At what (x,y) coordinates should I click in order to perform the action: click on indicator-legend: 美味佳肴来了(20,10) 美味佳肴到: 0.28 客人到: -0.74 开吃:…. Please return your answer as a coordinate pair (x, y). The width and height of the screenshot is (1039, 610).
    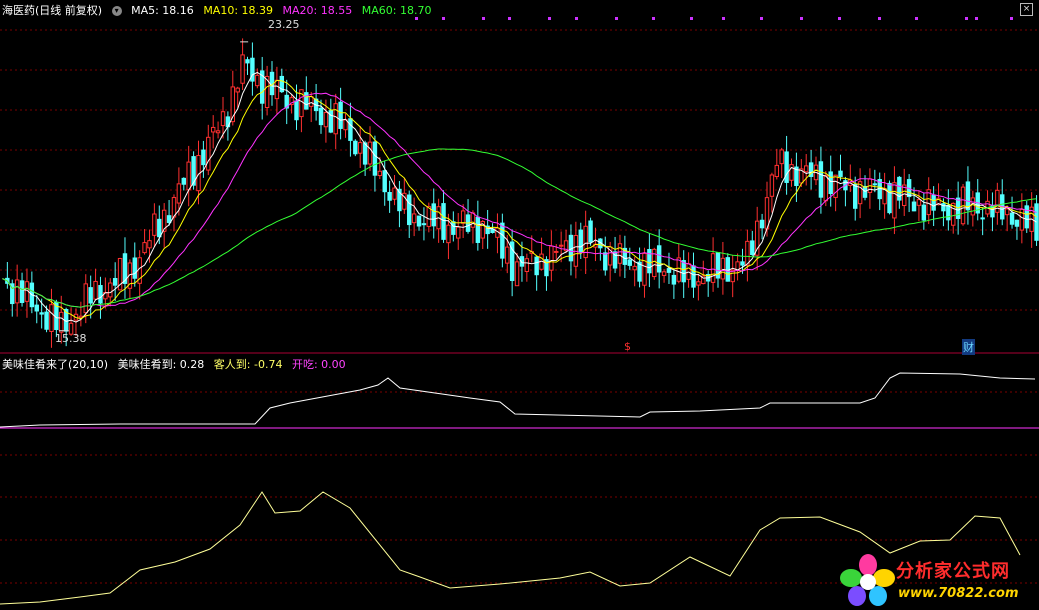
    Looking at the image, I should click on (177, 364).